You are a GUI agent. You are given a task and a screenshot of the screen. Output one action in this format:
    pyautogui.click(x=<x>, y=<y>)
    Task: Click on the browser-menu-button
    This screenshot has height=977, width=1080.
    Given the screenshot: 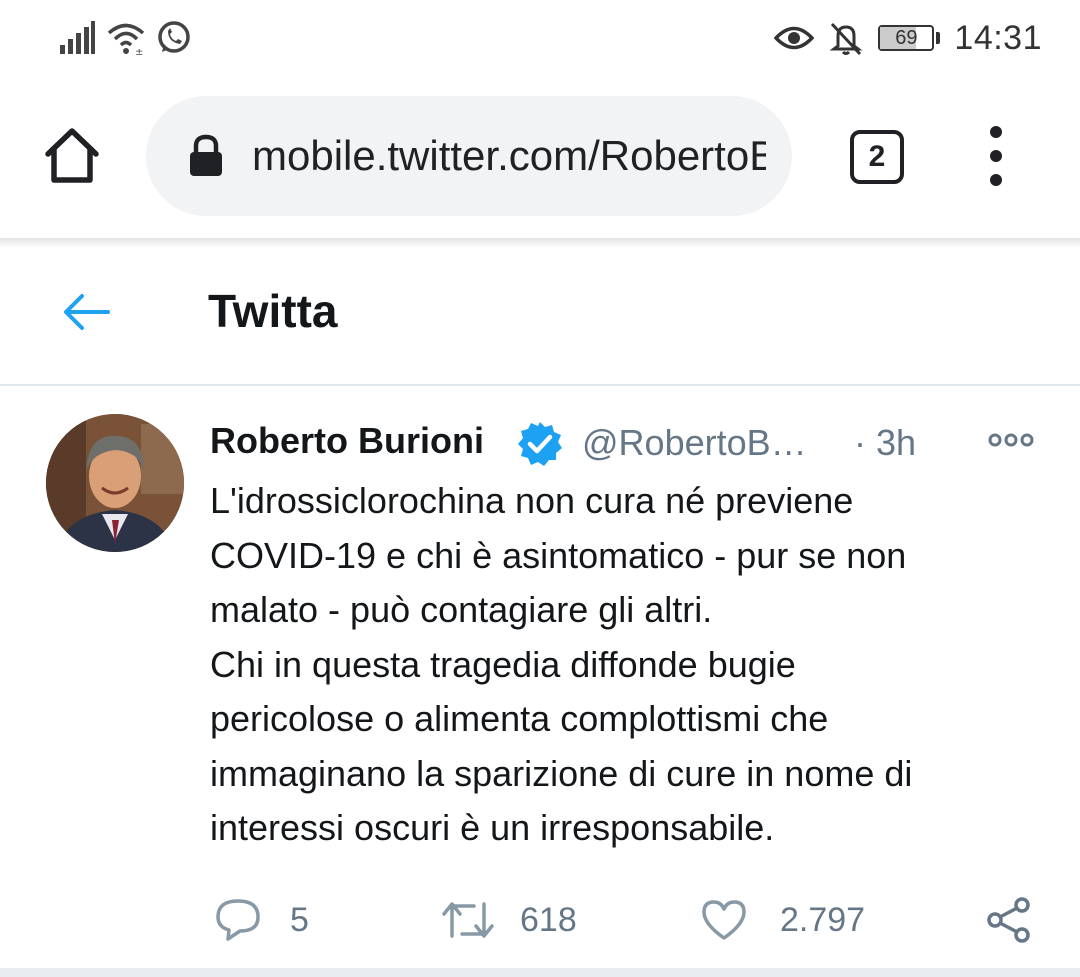 What is the action you would take?
    pyautogui.click(x=996, y=156)
    